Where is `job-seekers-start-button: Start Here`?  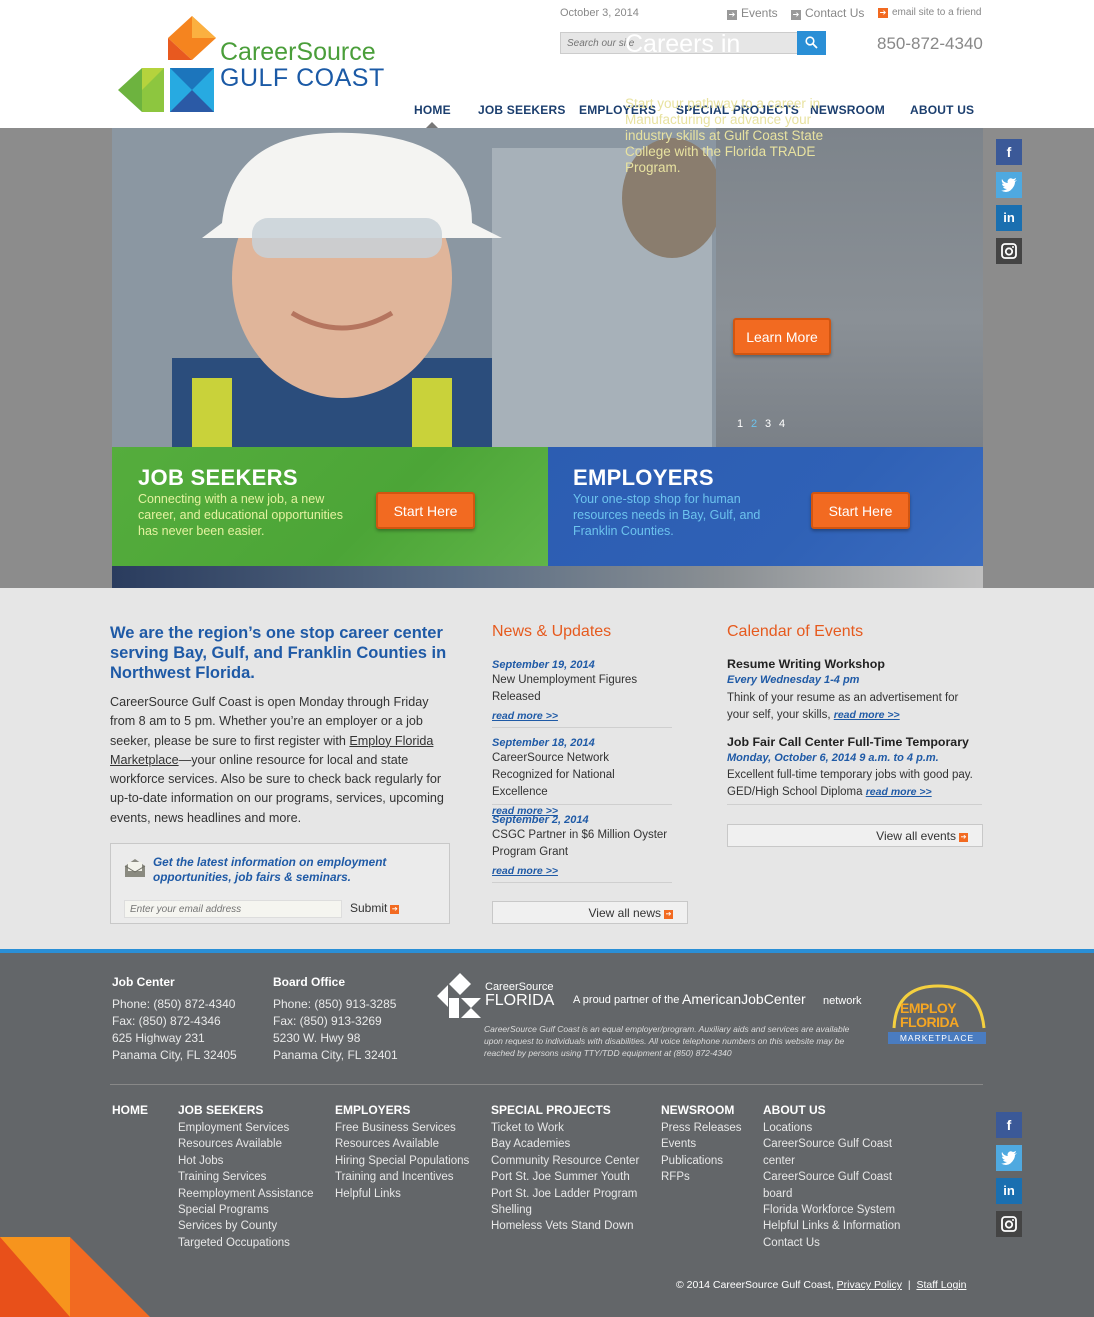
job-seekers-start-button: Start Here is located at coordinates (425, 510).